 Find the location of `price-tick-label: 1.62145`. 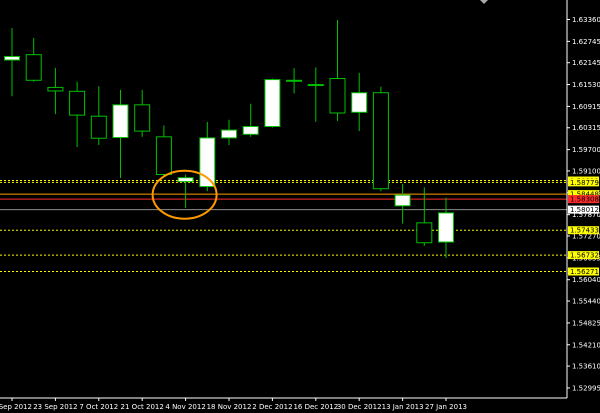

price-tick-label: 1.62145 is located at coordinates (586, 63).